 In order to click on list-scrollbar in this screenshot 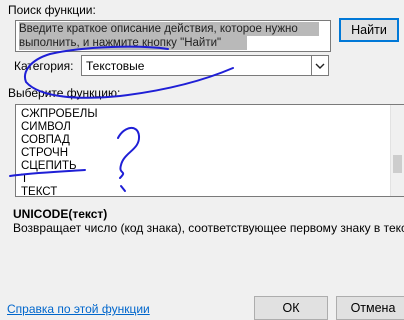, I will do `click(397, 150)`.